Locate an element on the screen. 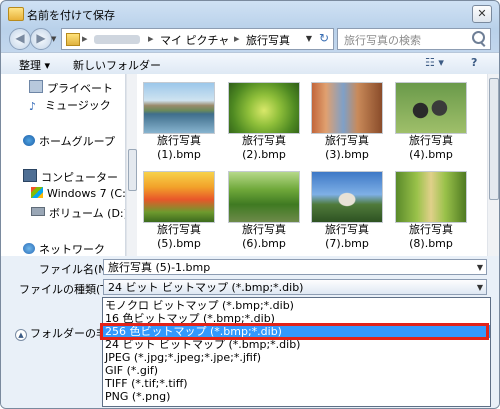  nav-item-drive-d: ボリューム (D:) is located at coordinates (78, 213).